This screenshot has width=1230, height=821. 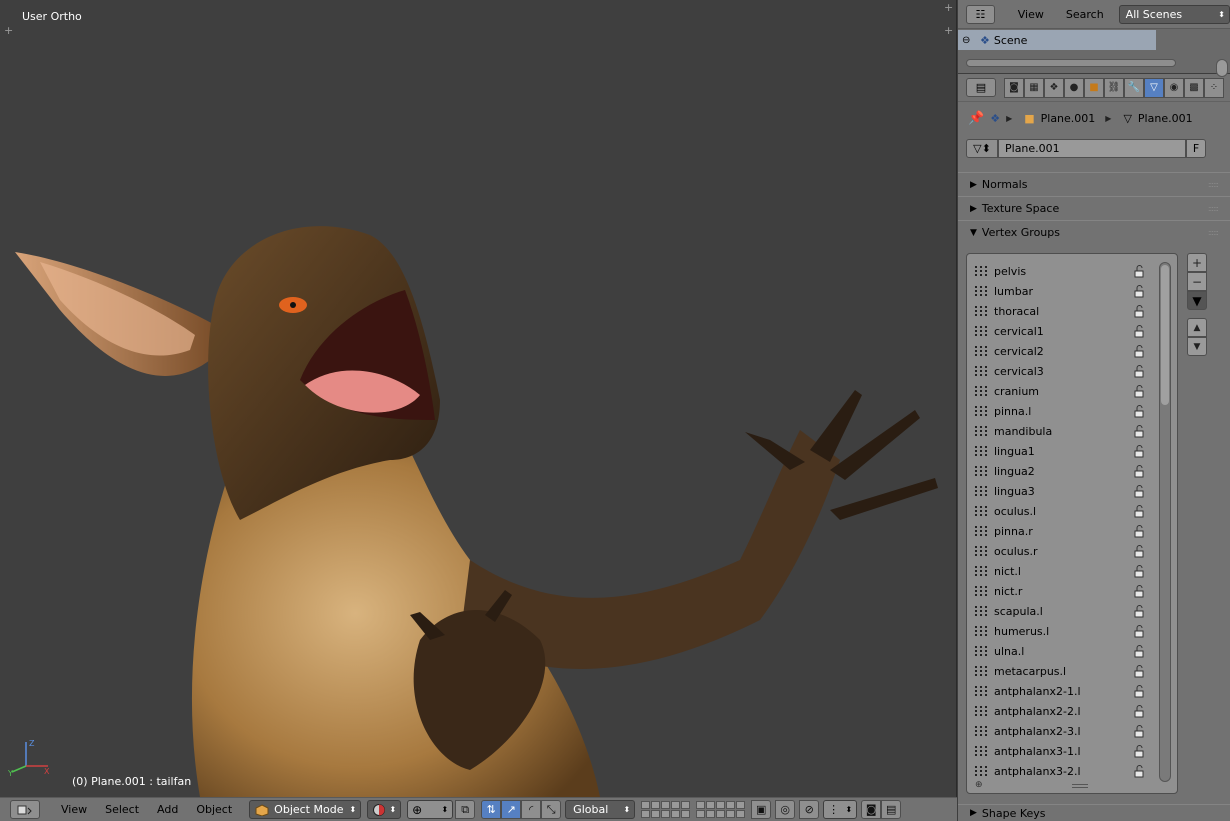 I want to click on vertex-group-item: lingua2, so click(x=1072, y=471).